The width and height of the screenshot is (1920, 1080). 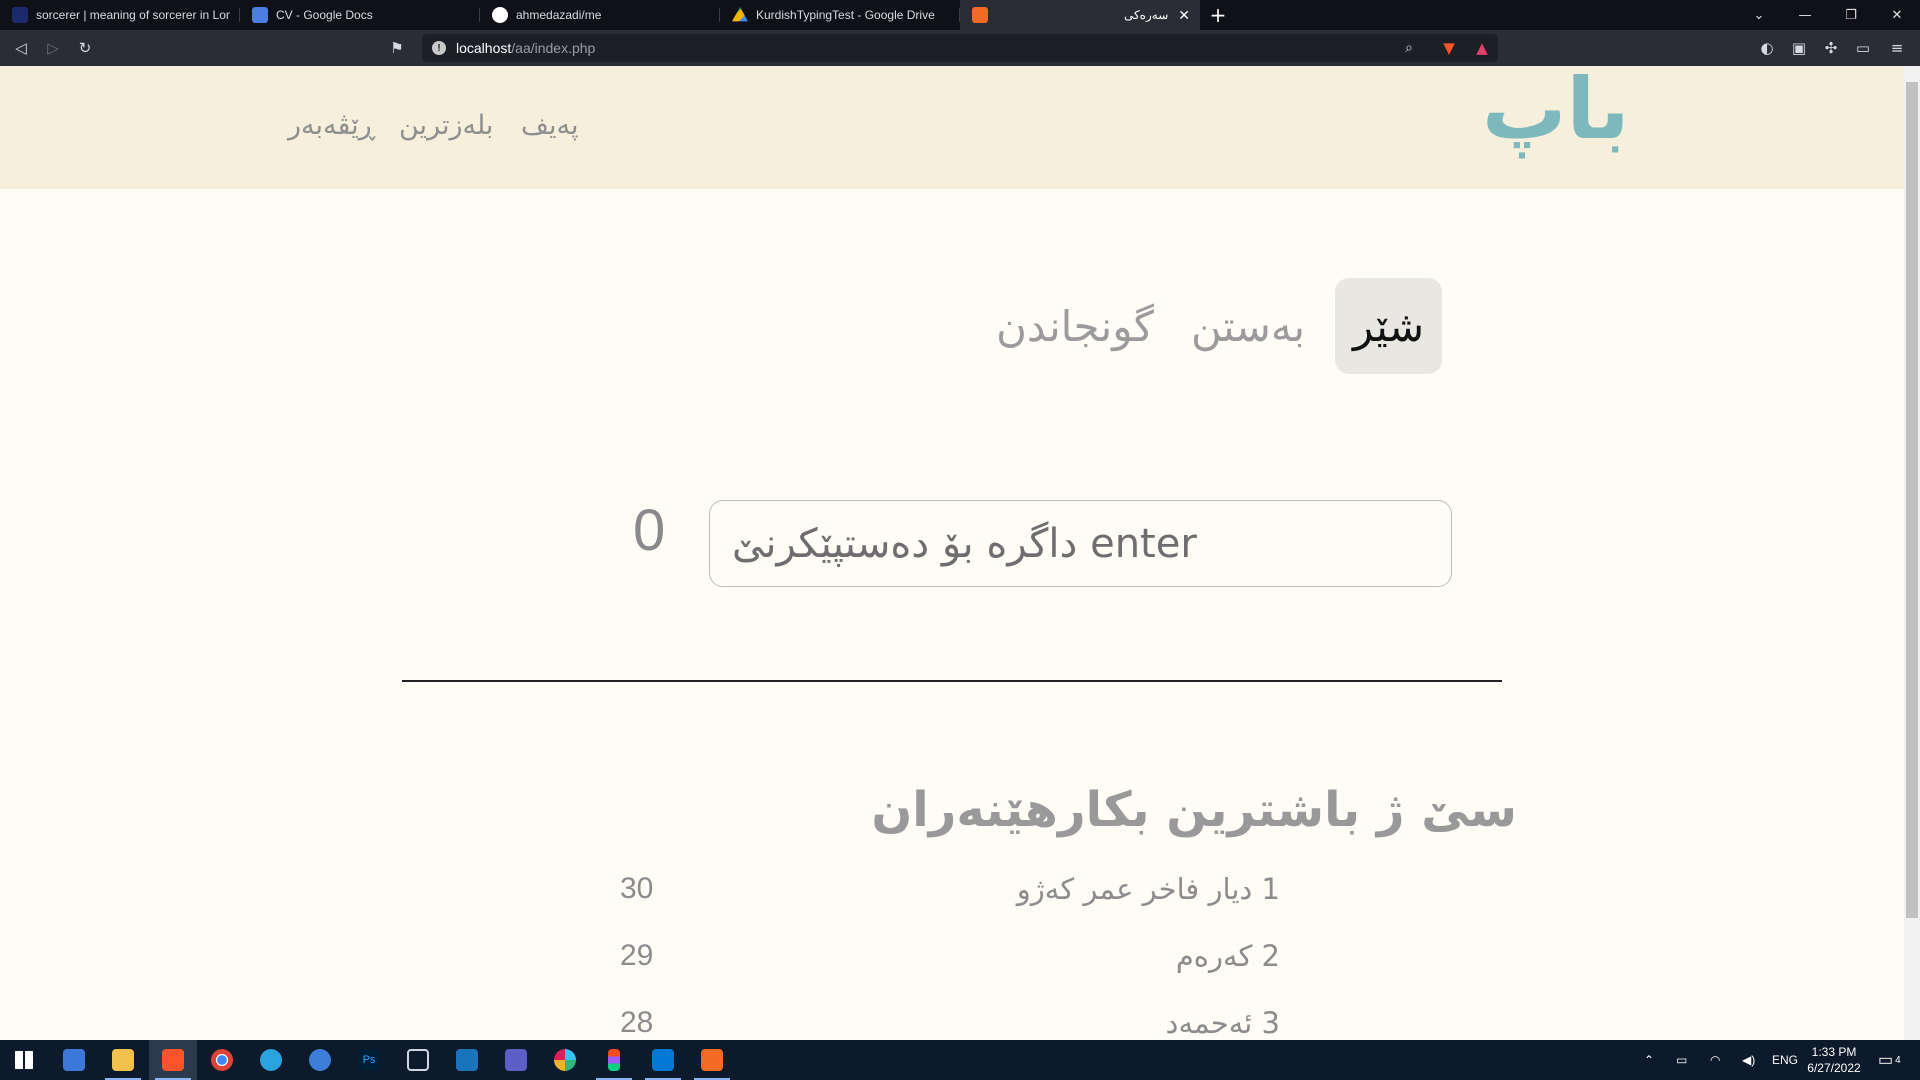 I want to click on notifications-icon: ▭ 4, so click(x=1889, y=1060).